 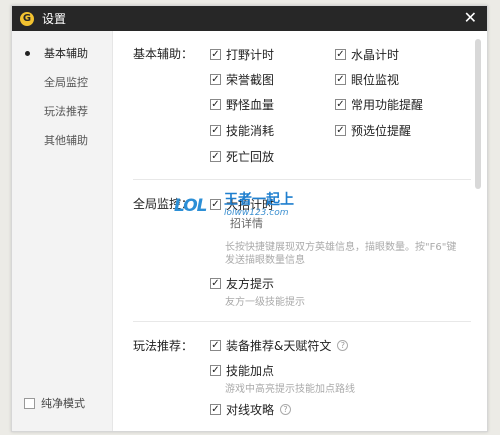 I want to click on pure-mode-checkbox: 纯净模式, so click(x=54, y=403).